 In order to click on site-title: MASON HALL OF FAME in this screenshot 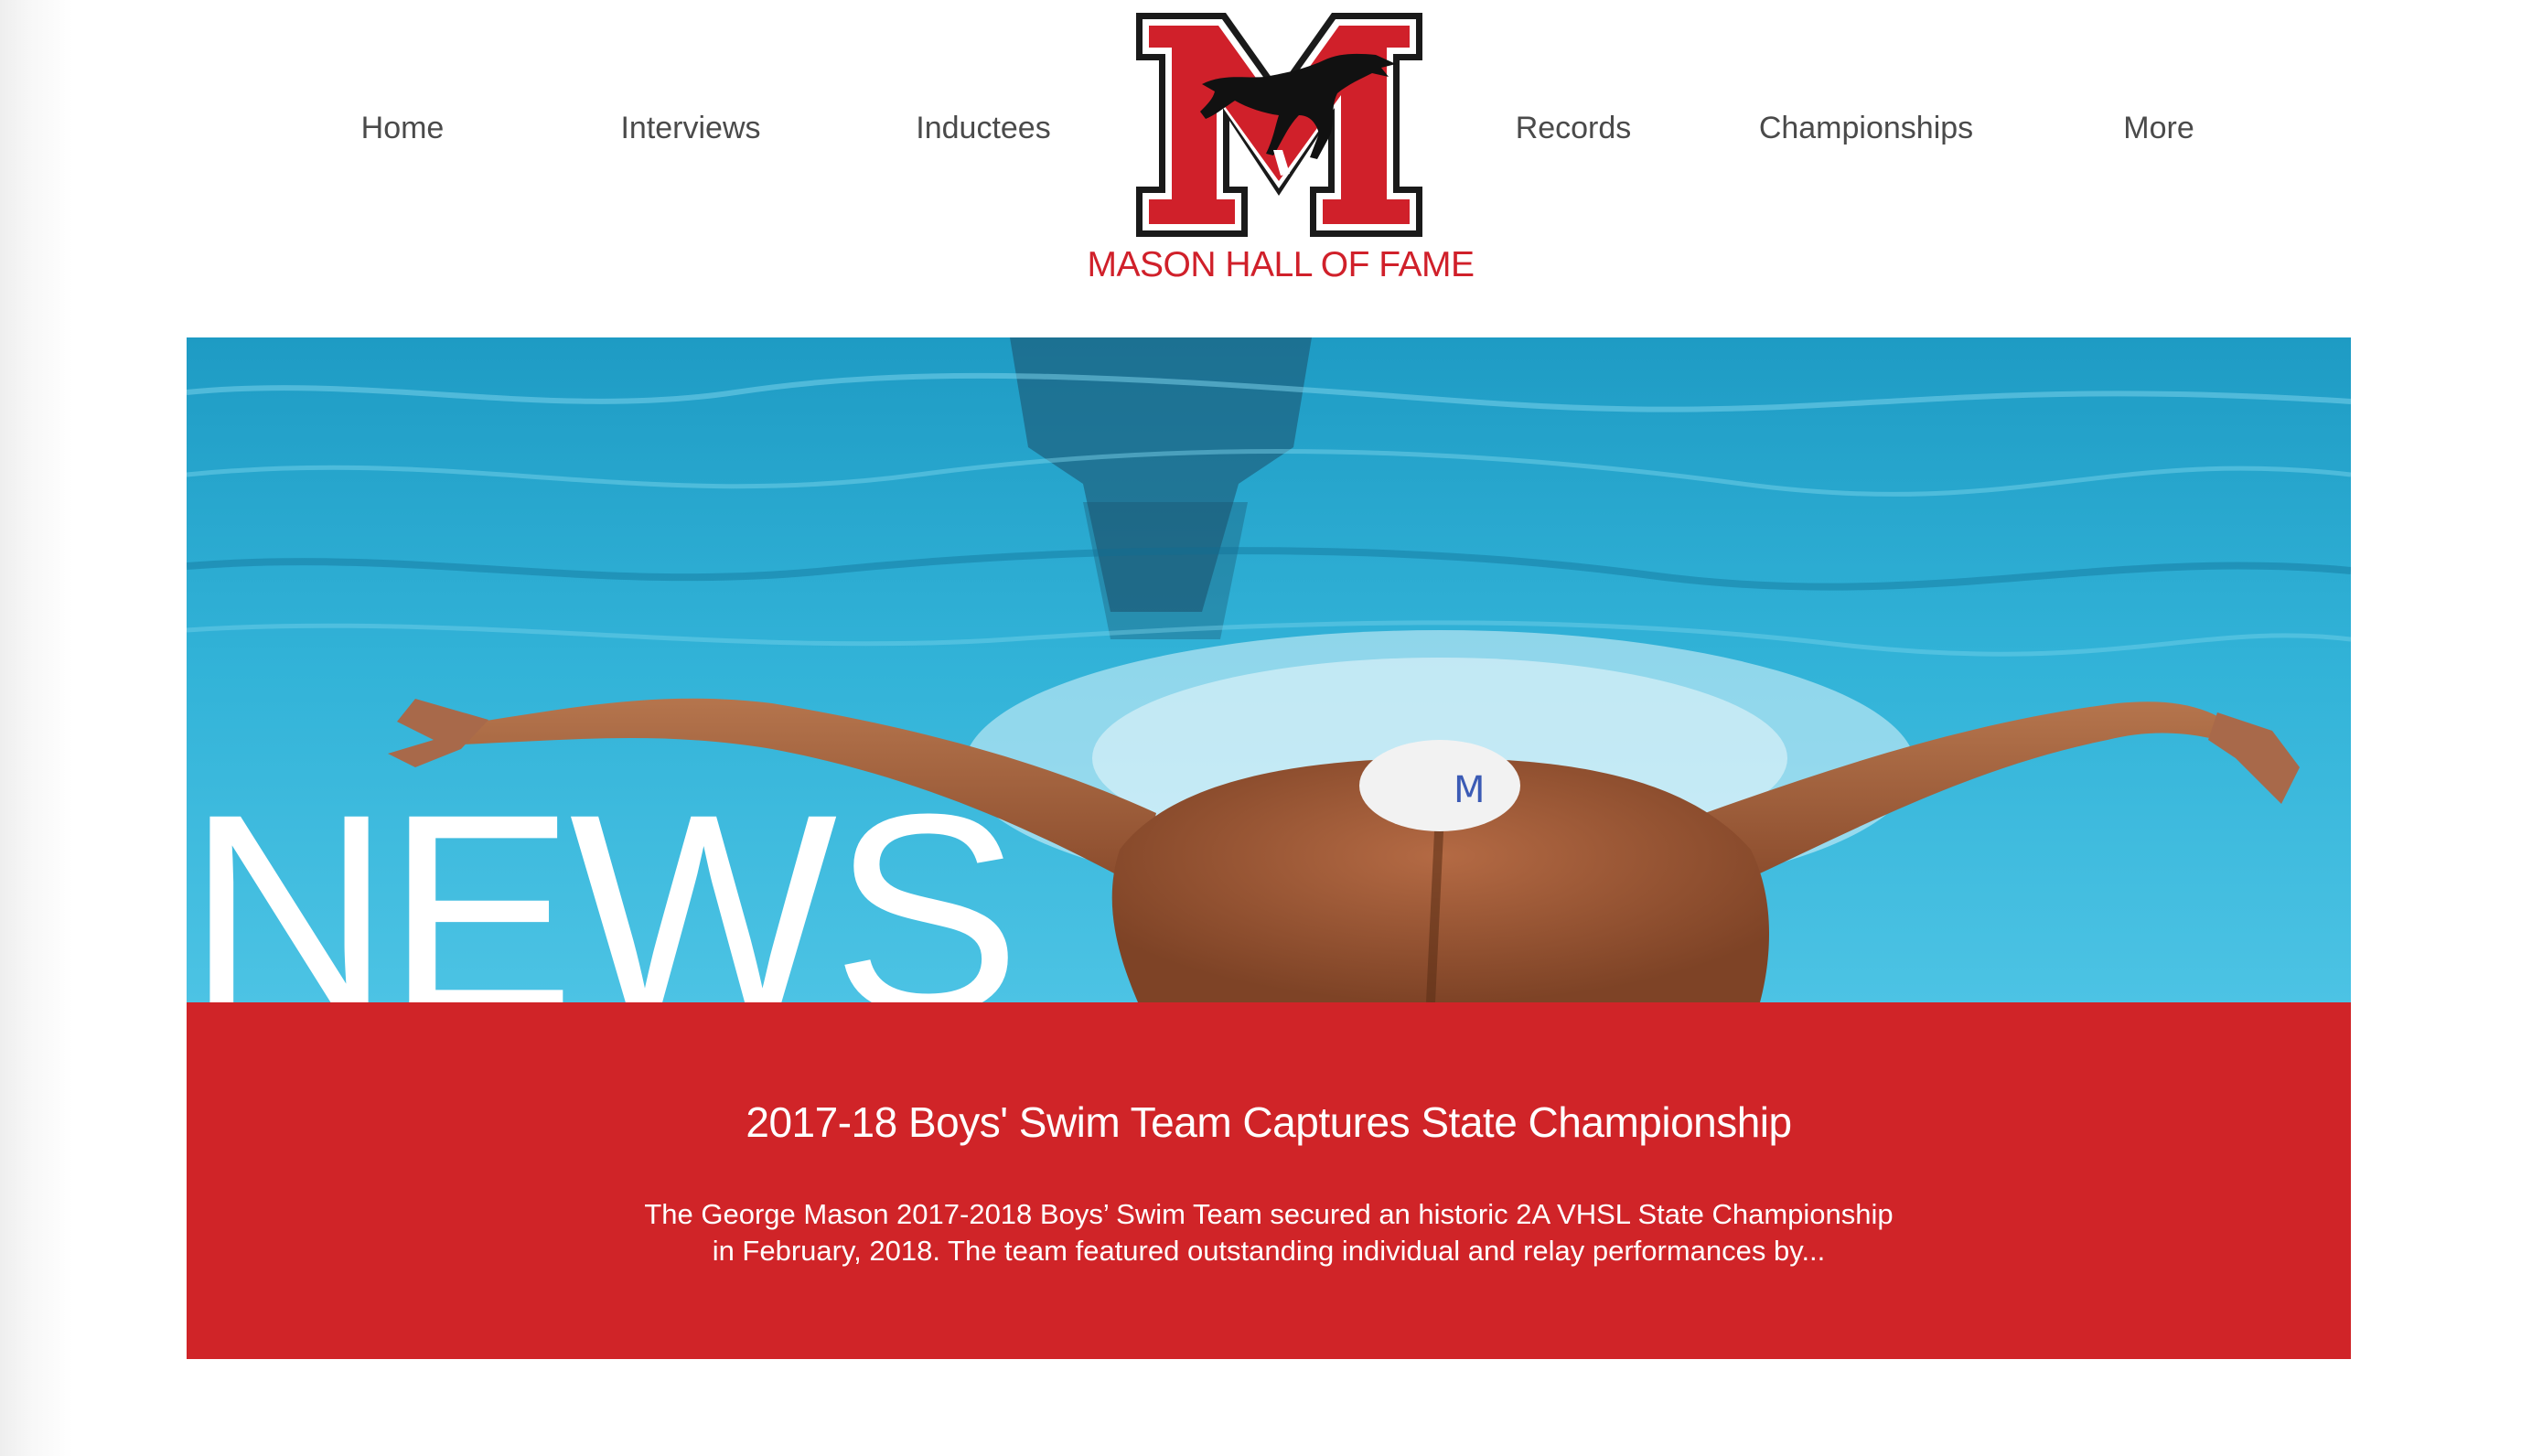, I will do `click(1280, 267)`.